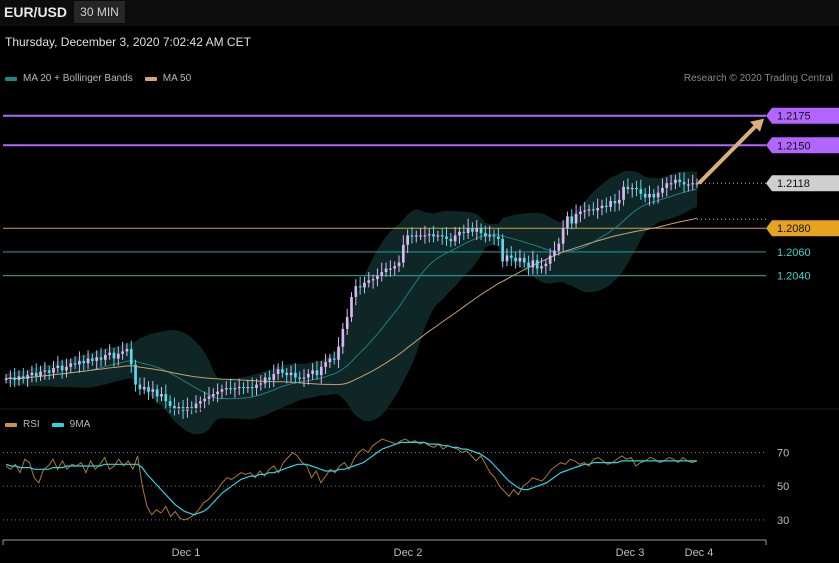 This screenshot has width=839, height=563. Describe the element at coordinates (794, 253) in the screenshot. I see `level-label-1.2060: 1.2060` at that location.